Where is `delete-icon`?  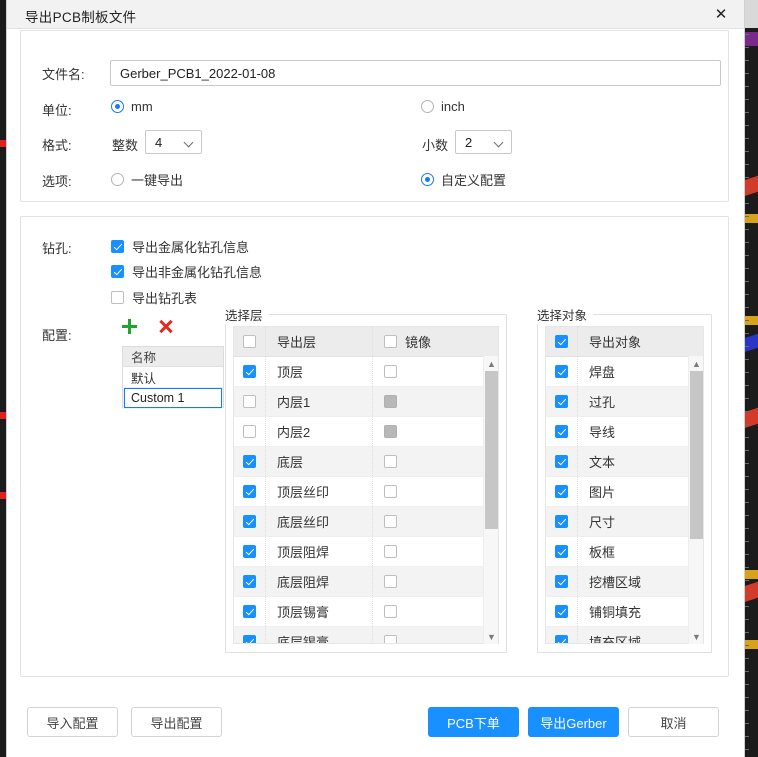
delete-icon is located at coordinates (166, 326).